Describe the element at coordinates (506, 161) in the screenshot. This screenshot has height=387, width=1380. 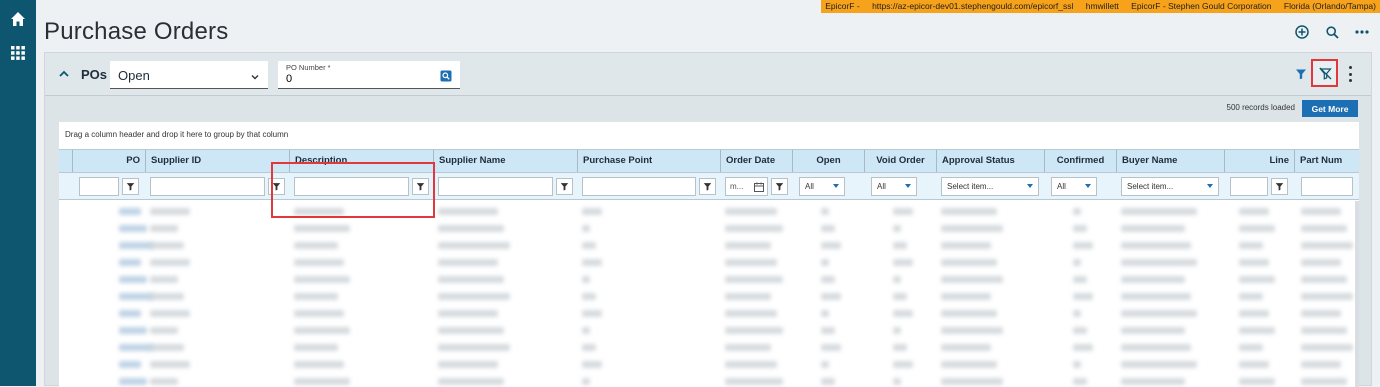
I see `column-header-supplier-name: Supplier Name` at that location.